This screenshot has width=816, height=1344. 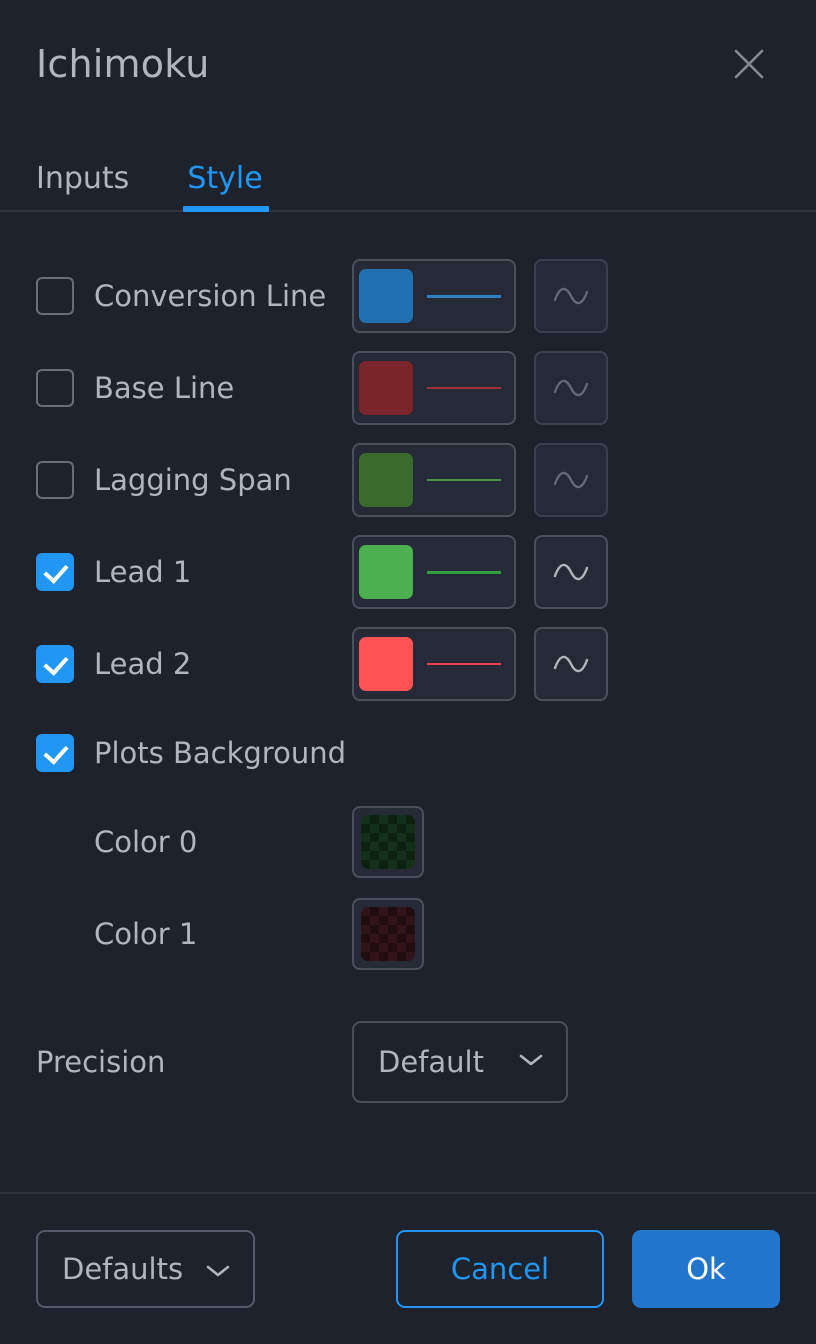 What do you see at coordinates (386, 296) in the screenshot?
I see `color-swatch-conversion-line` at bounding box center [386, 296].